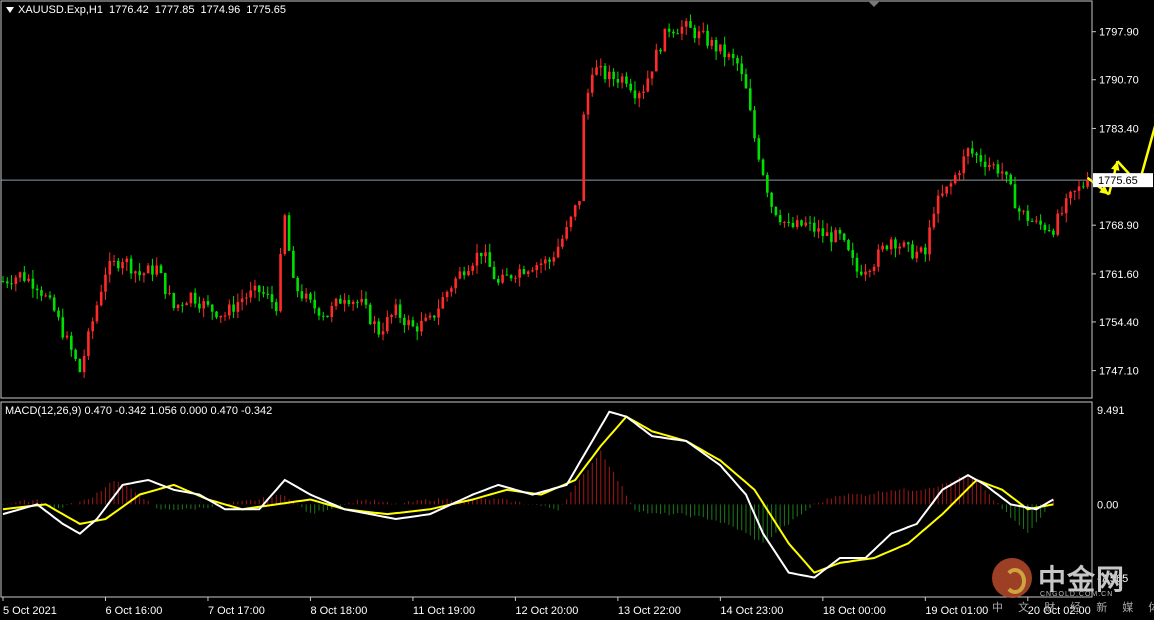  Describe the element at coordinates (1119, 275) in the screenshot. I see `y-tick-label: 1761.60` at that location.